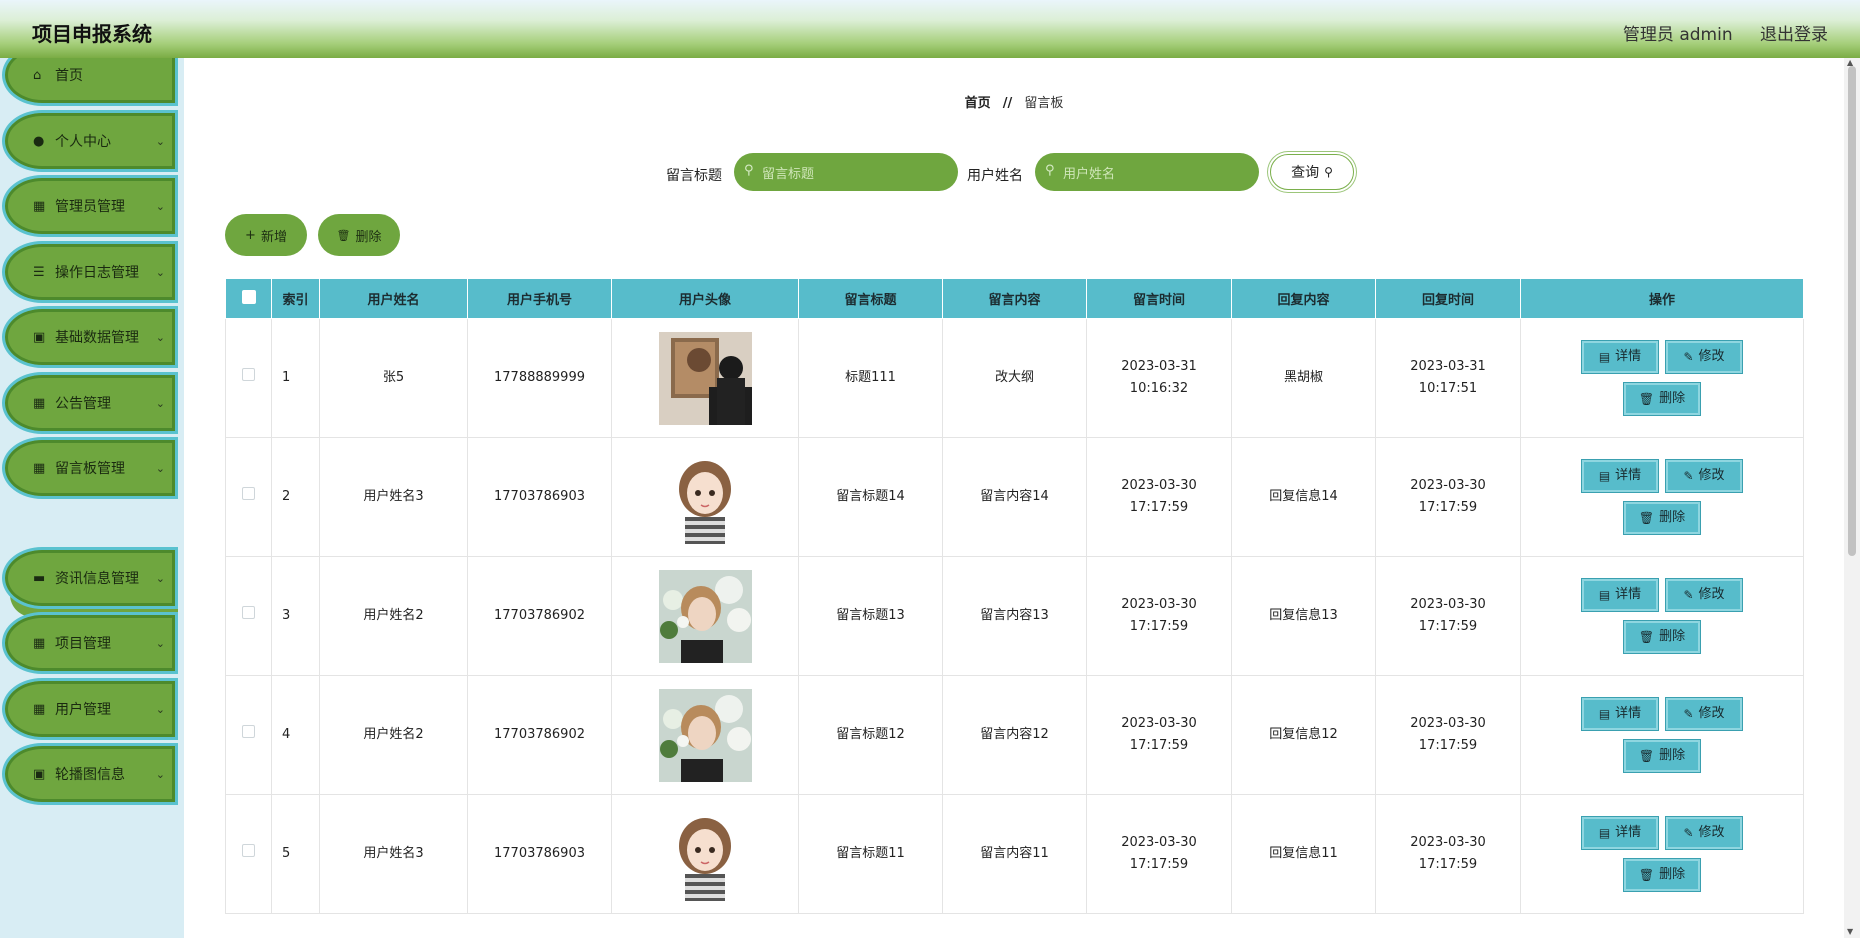 The height and width of the screenshot is (938, 1860). Describe the element at coordinates (90, 709) in the screenshot. I see `sidebar-item-user: ▦ 用户管理 ⌄` at that location.